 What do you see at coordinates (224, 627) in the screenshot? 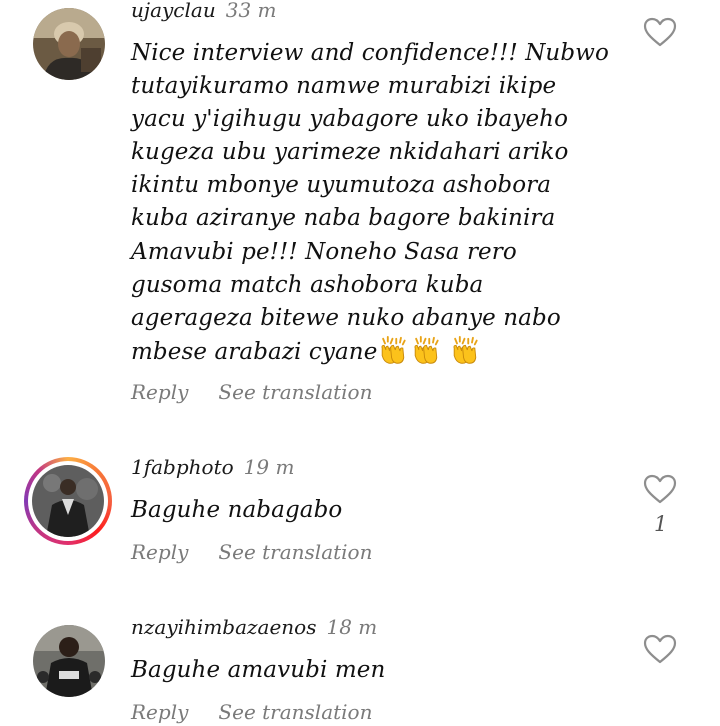
I see `username: nzayihimbazaenos` at bounding box center [224, 627].